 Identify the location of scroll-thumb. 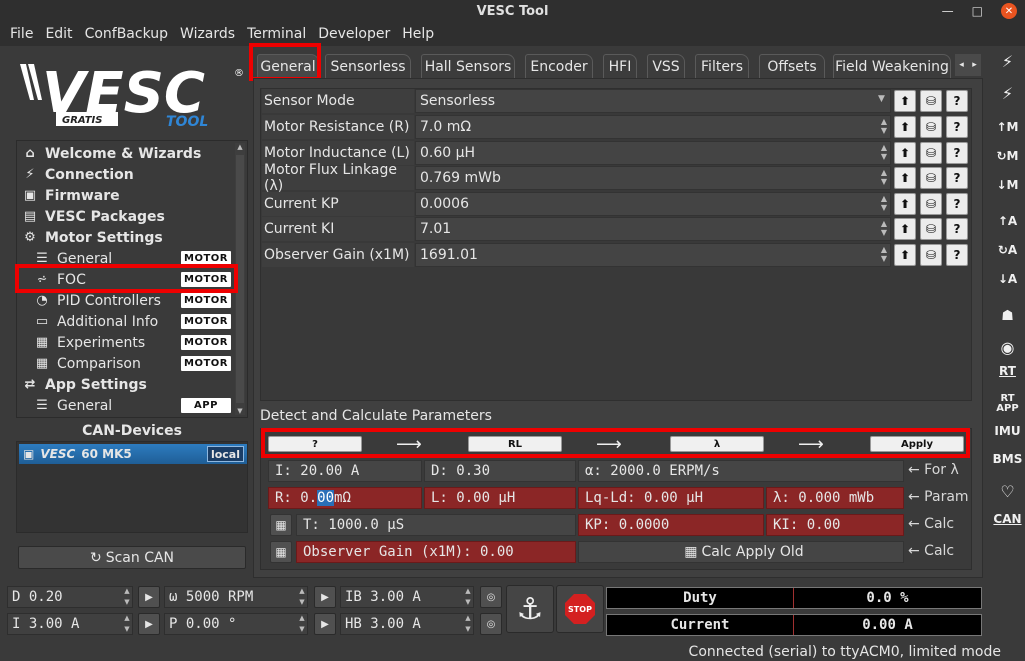
(240, 279).